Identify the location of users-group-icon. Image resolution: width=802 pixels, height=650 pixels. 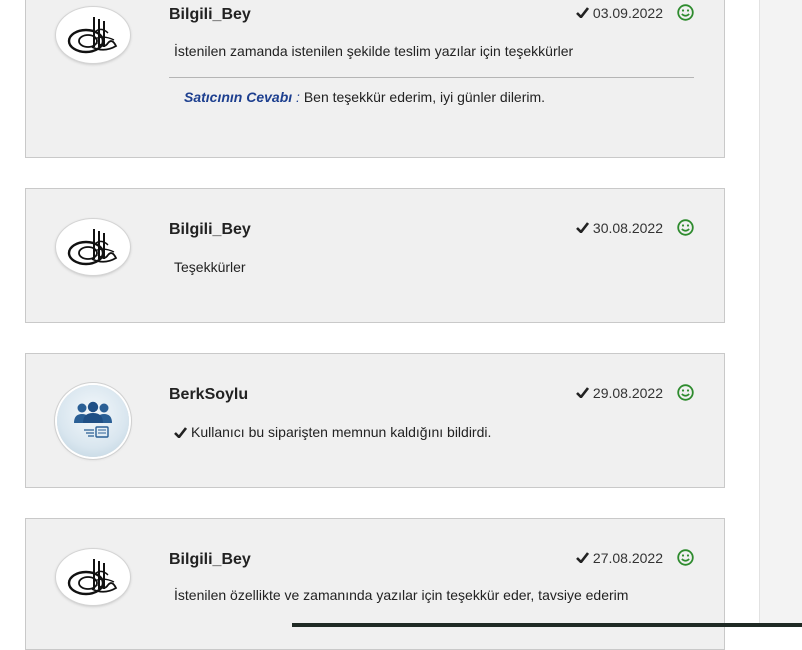
(93, 419).